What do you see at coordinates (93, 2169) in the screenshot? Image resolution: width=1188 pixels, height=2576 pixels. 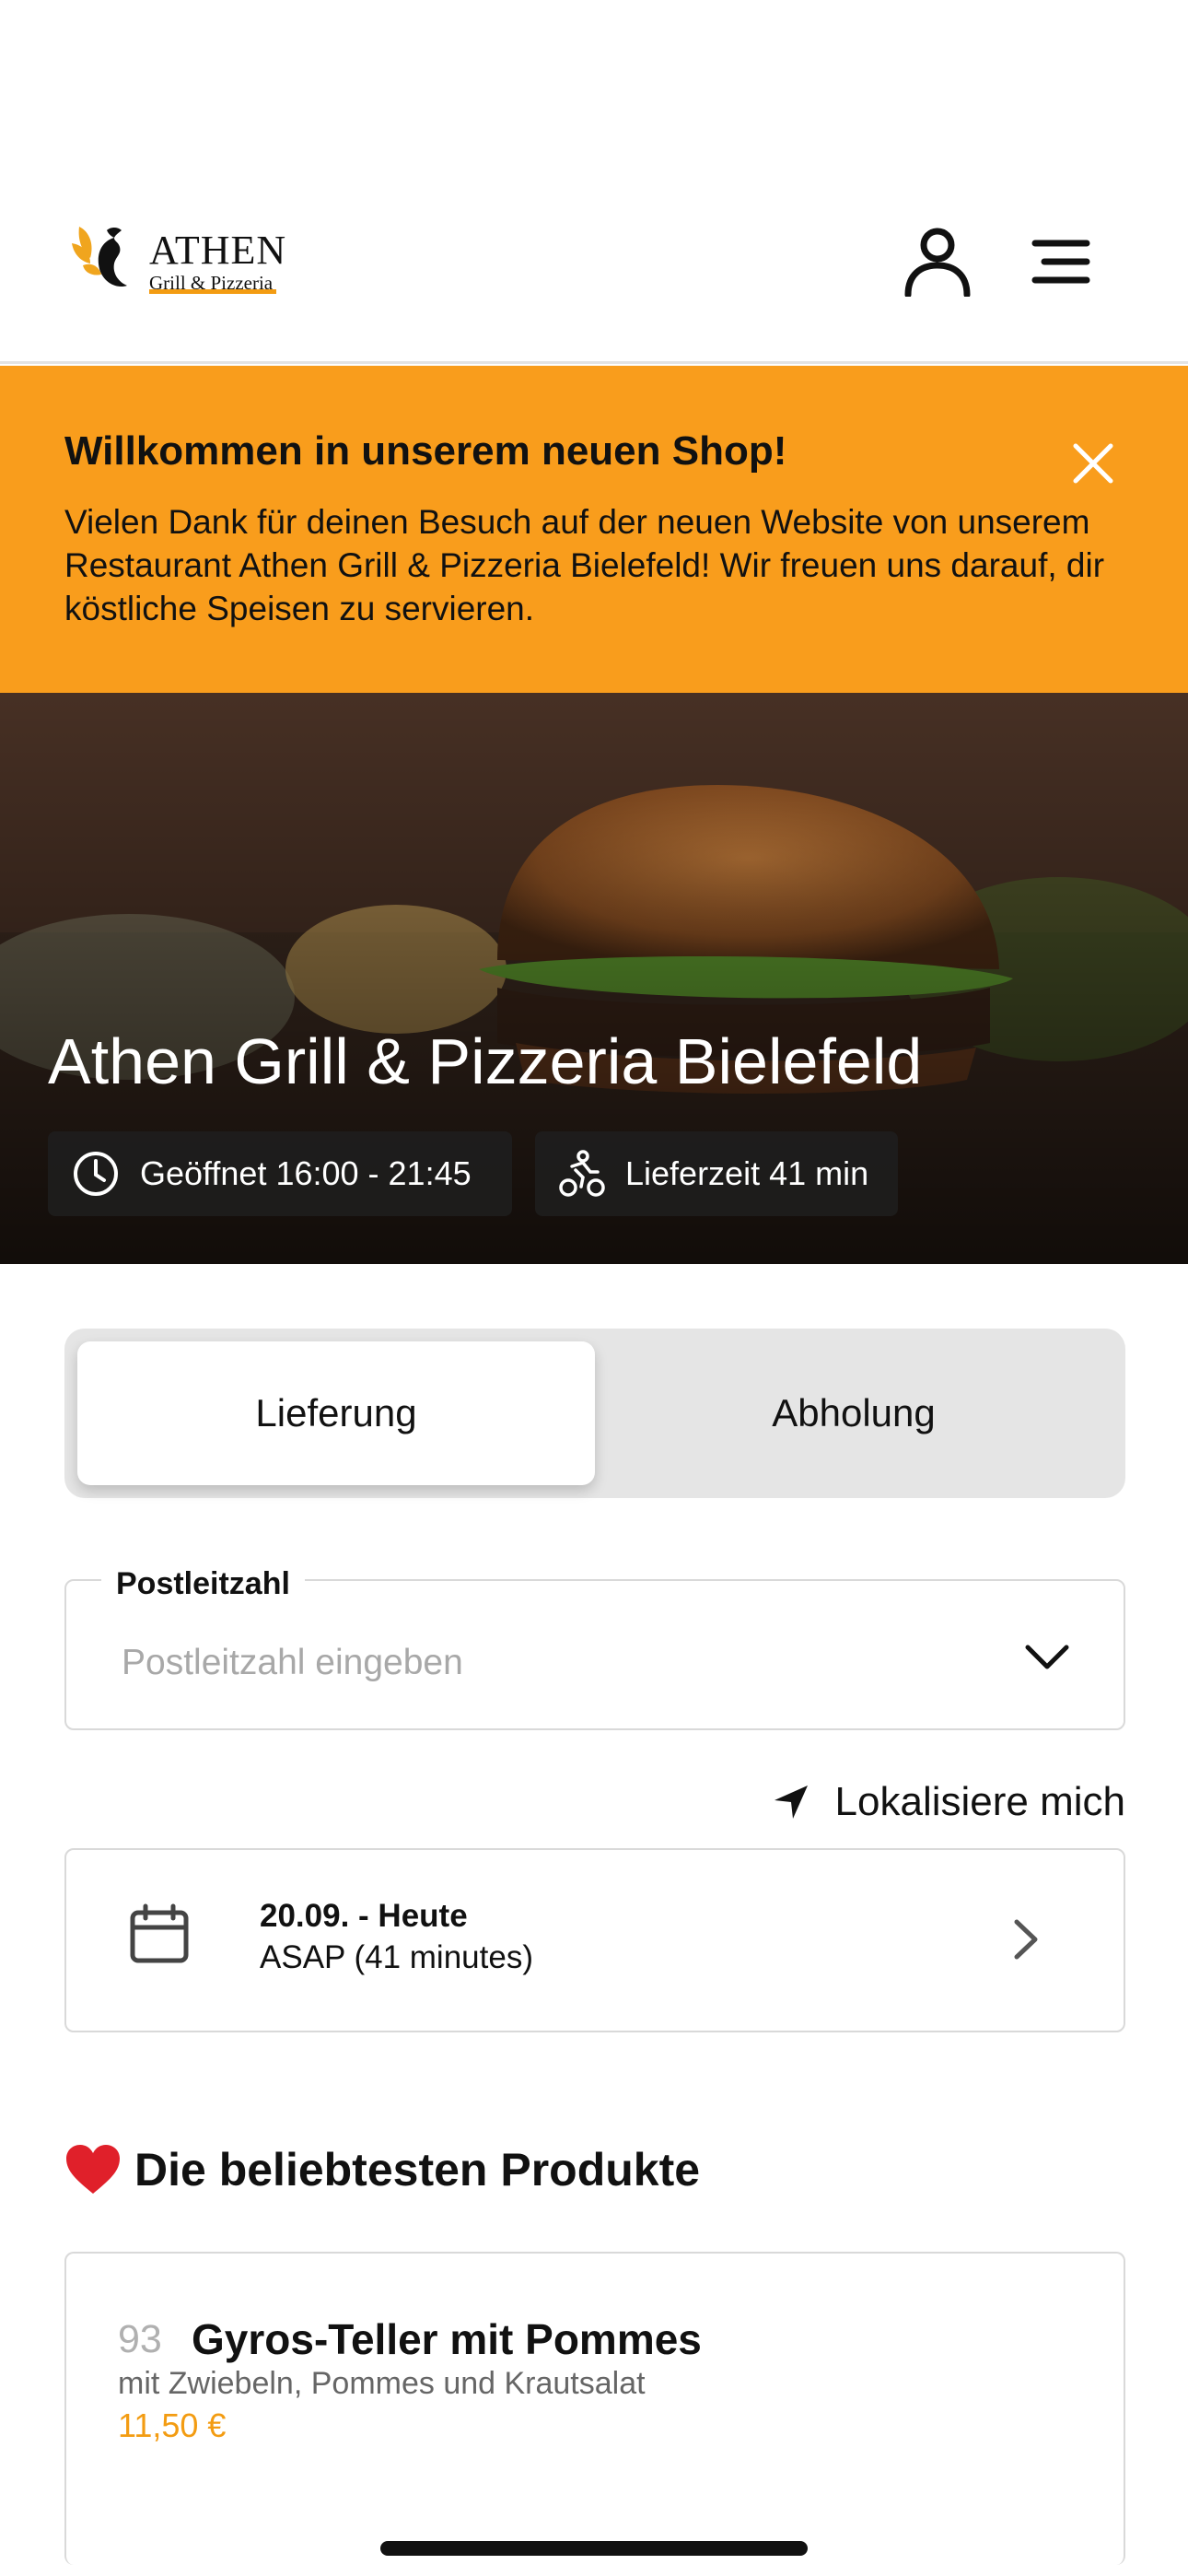 I see `heart-icon` at bounding box center [93, 2169].